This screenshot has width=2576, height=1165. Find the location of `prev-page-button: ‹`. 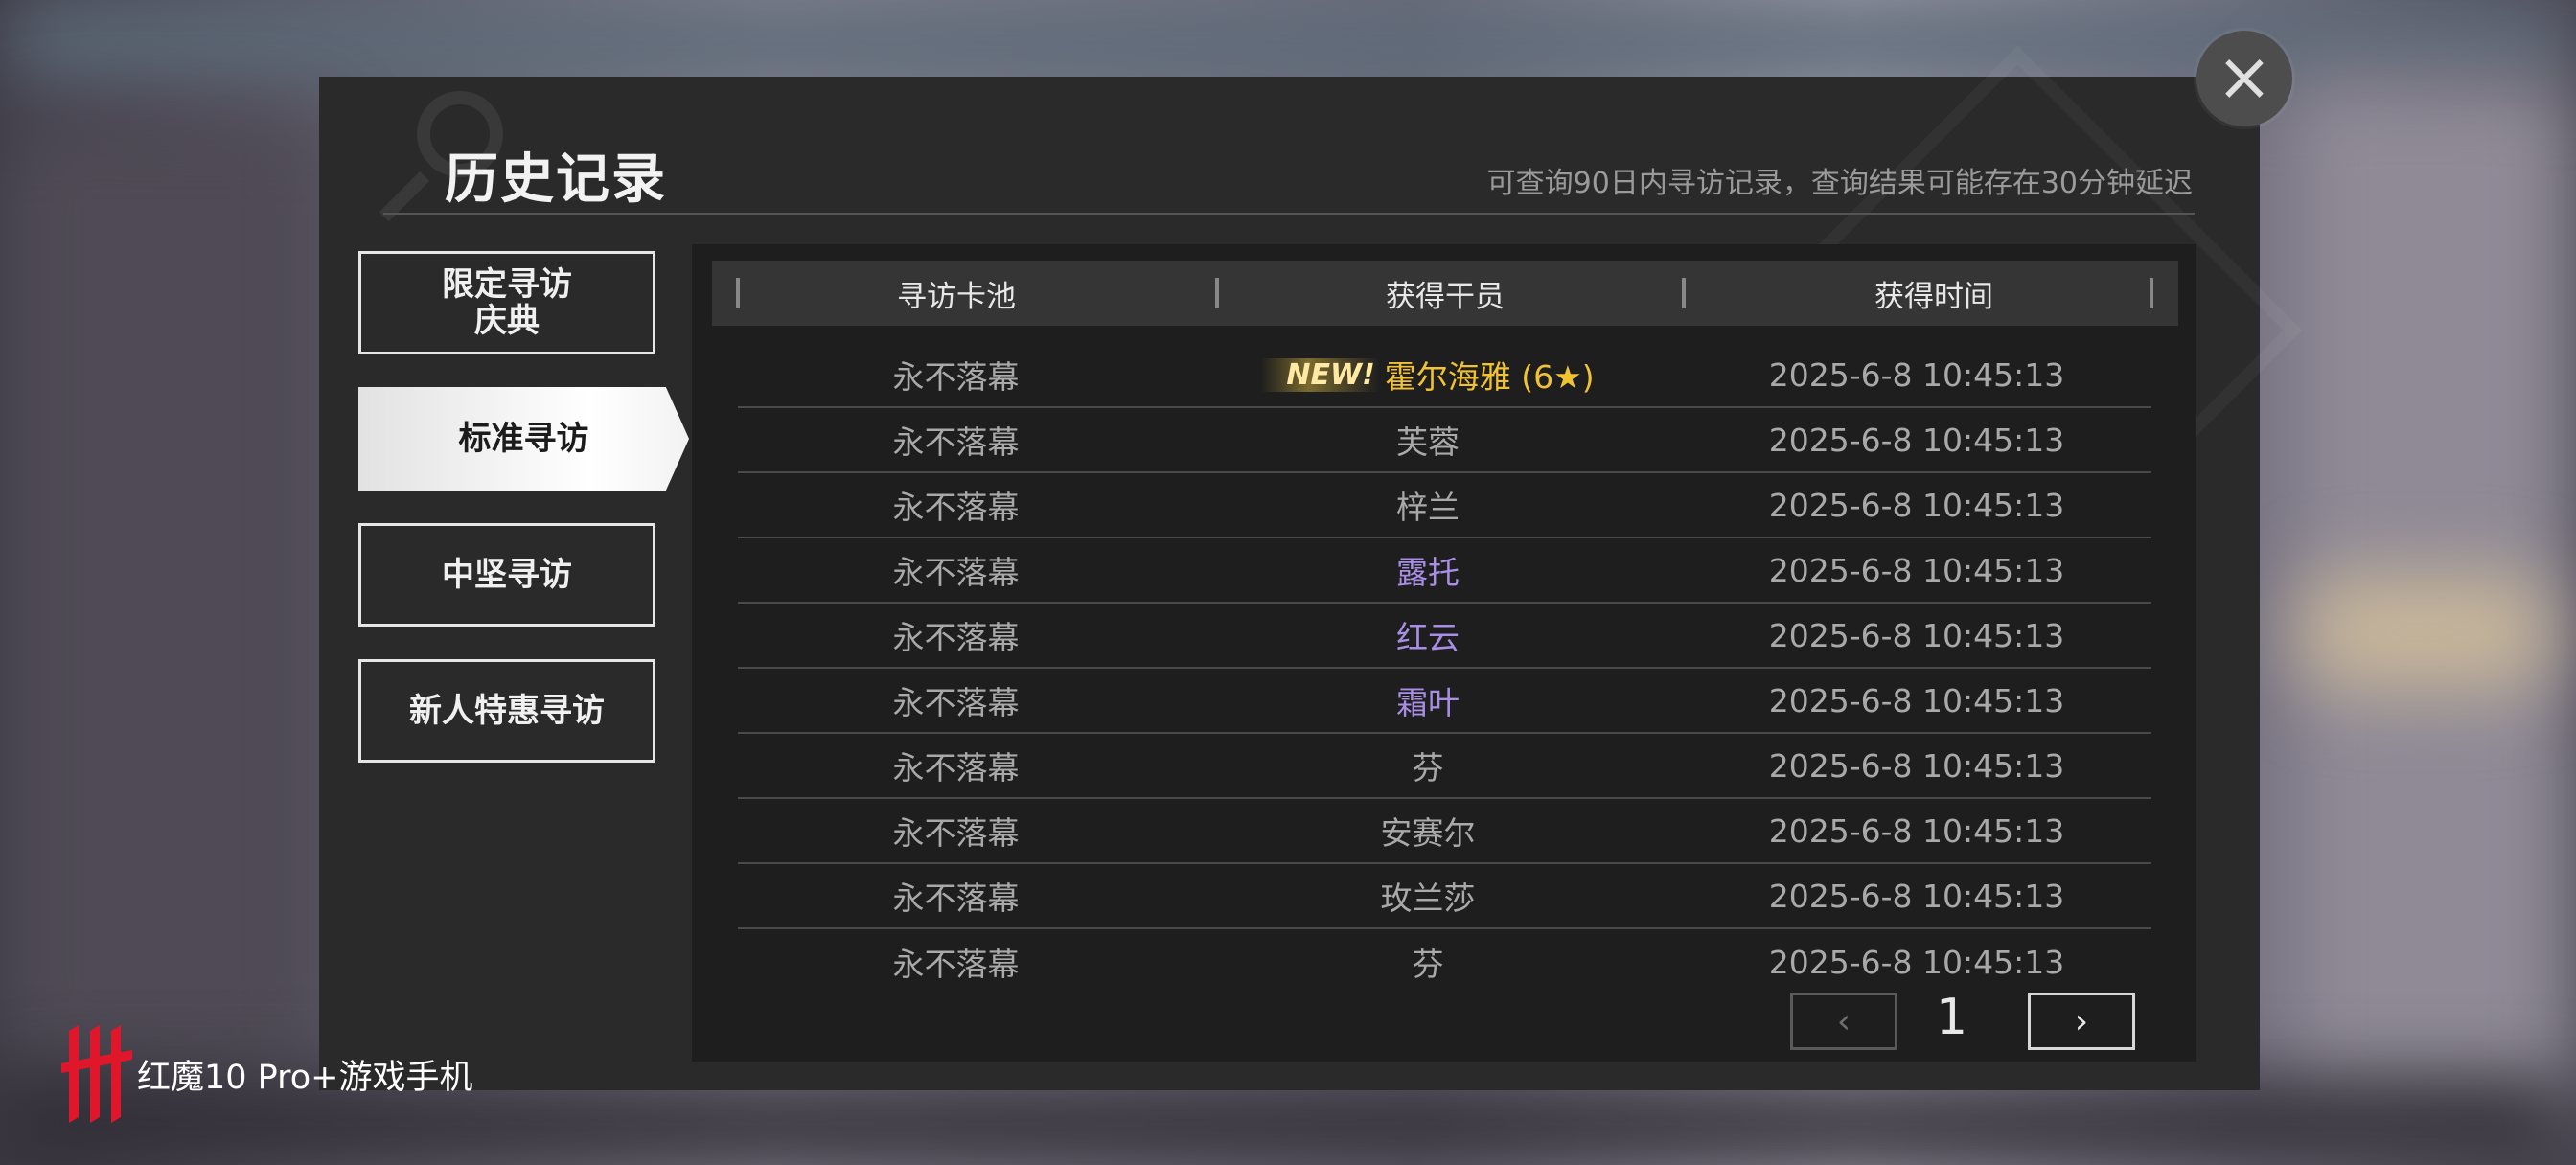

prev-page-button: ‹ is located at coordinates (1844, 1021).